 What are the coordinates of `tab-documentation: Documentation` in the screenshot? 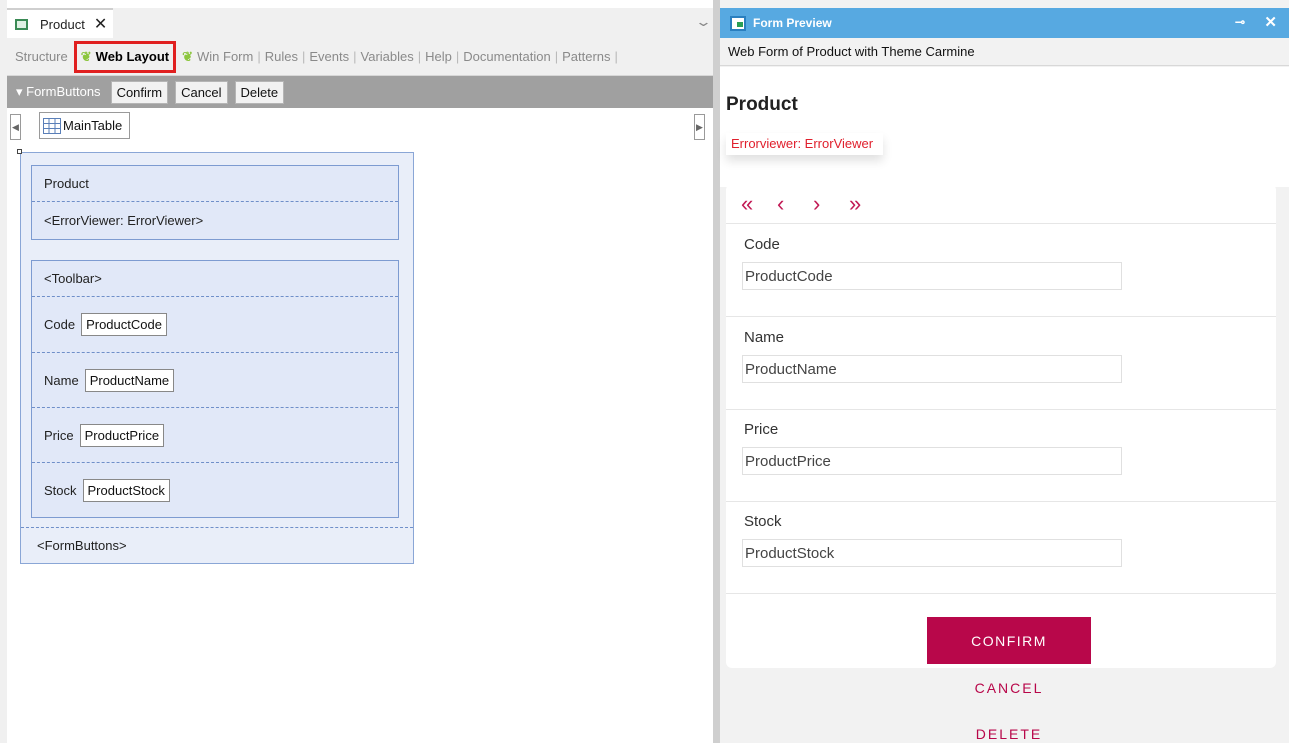 It's located at (506, 56).